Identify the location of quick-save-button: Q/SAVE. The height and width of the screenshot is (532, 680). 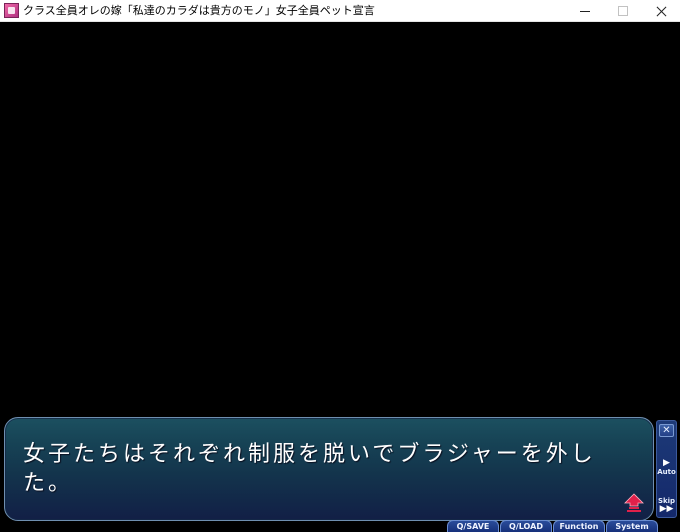
(473, 526).